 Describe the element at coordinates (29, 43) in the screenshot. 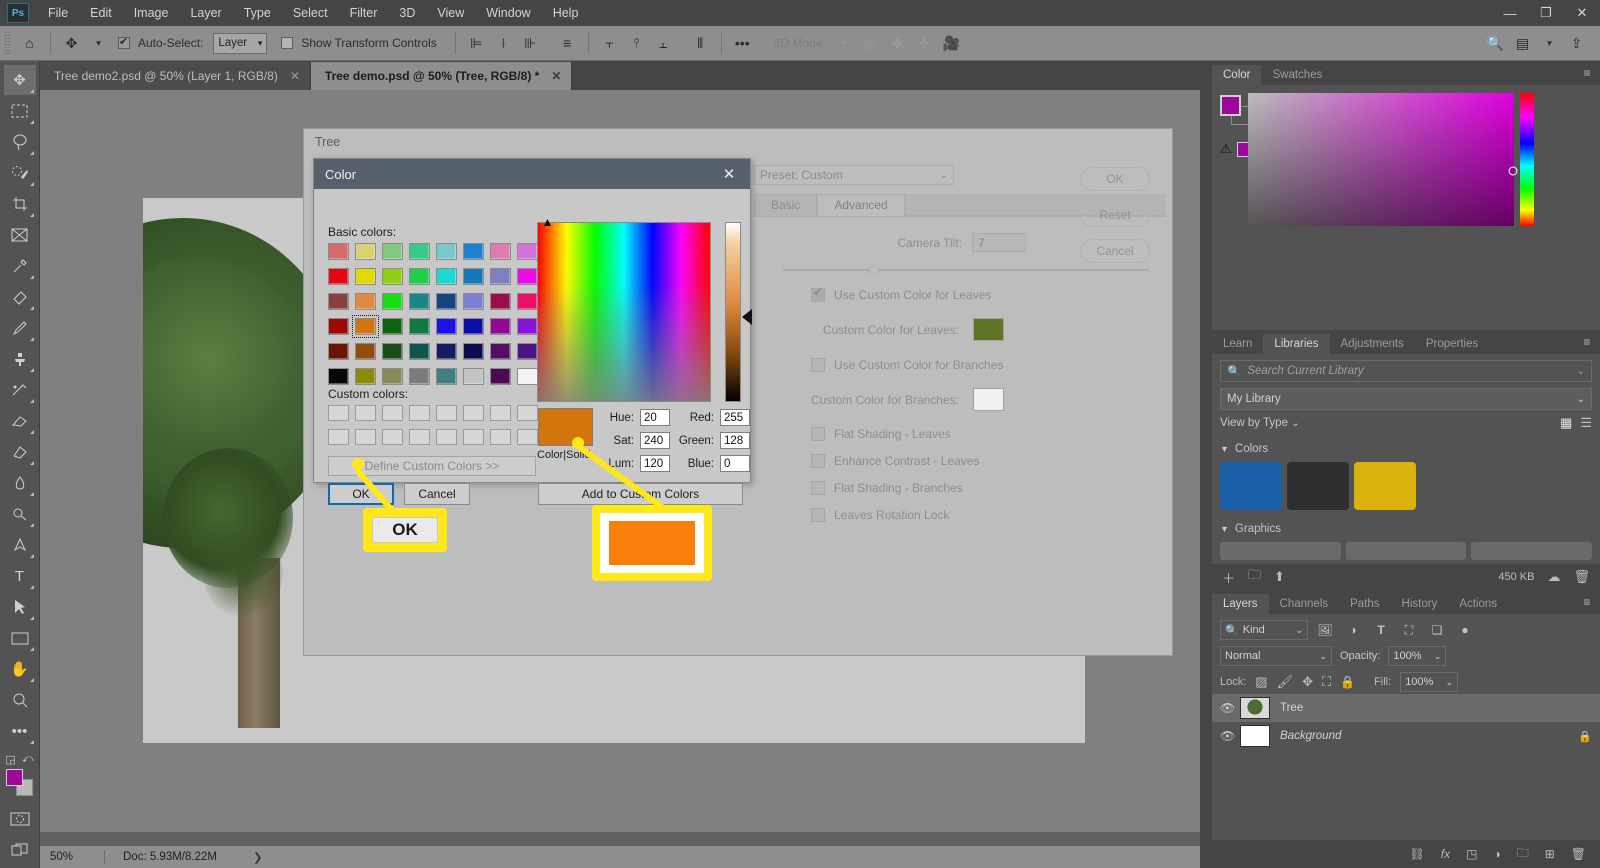

I see `home-icon: ⌂` at that location.